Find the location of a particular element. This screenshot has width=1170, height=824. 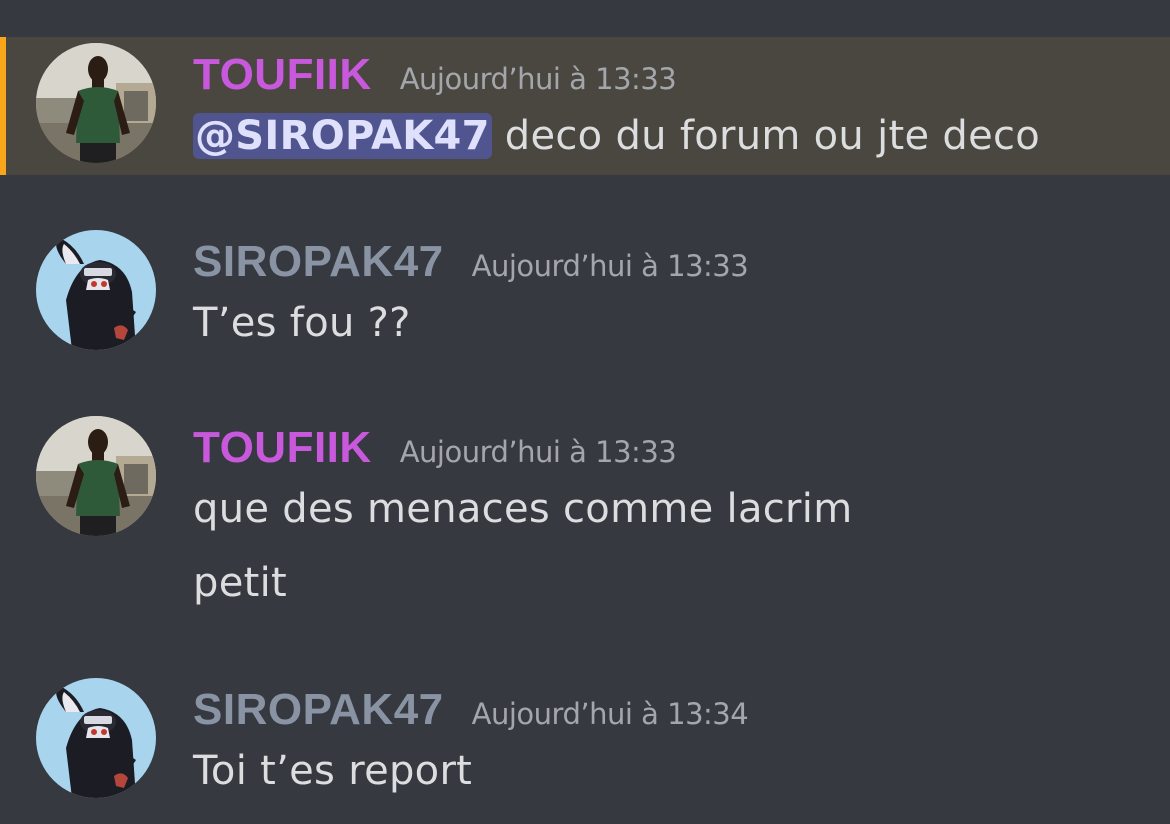

message-timestamp: Aujourd’hui à 13:34 is located at coordinates (610, 714).